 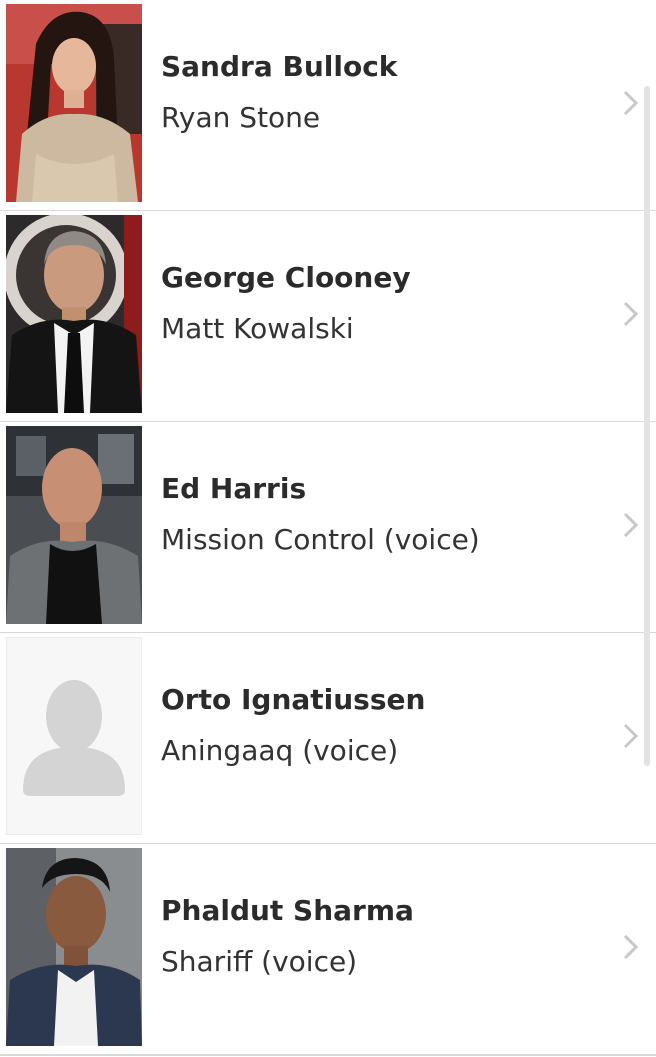 I want to click on character-name: Shariff (voice), so click(x=259, y=961).